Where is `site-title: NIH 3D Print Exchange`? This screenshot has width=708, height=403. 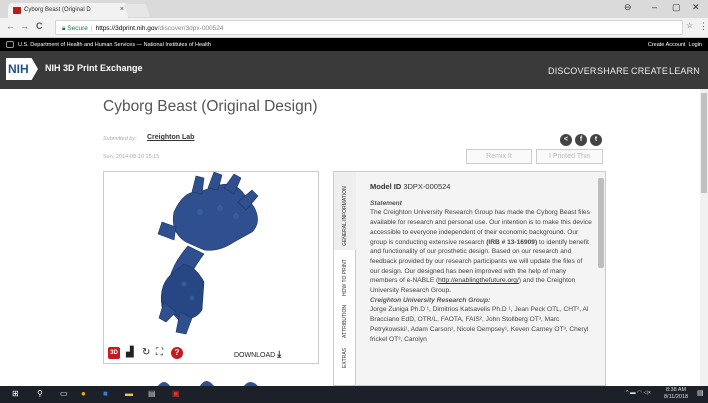 site-title: NIH 3D Print Exchange is located at coordinates (94, 68).